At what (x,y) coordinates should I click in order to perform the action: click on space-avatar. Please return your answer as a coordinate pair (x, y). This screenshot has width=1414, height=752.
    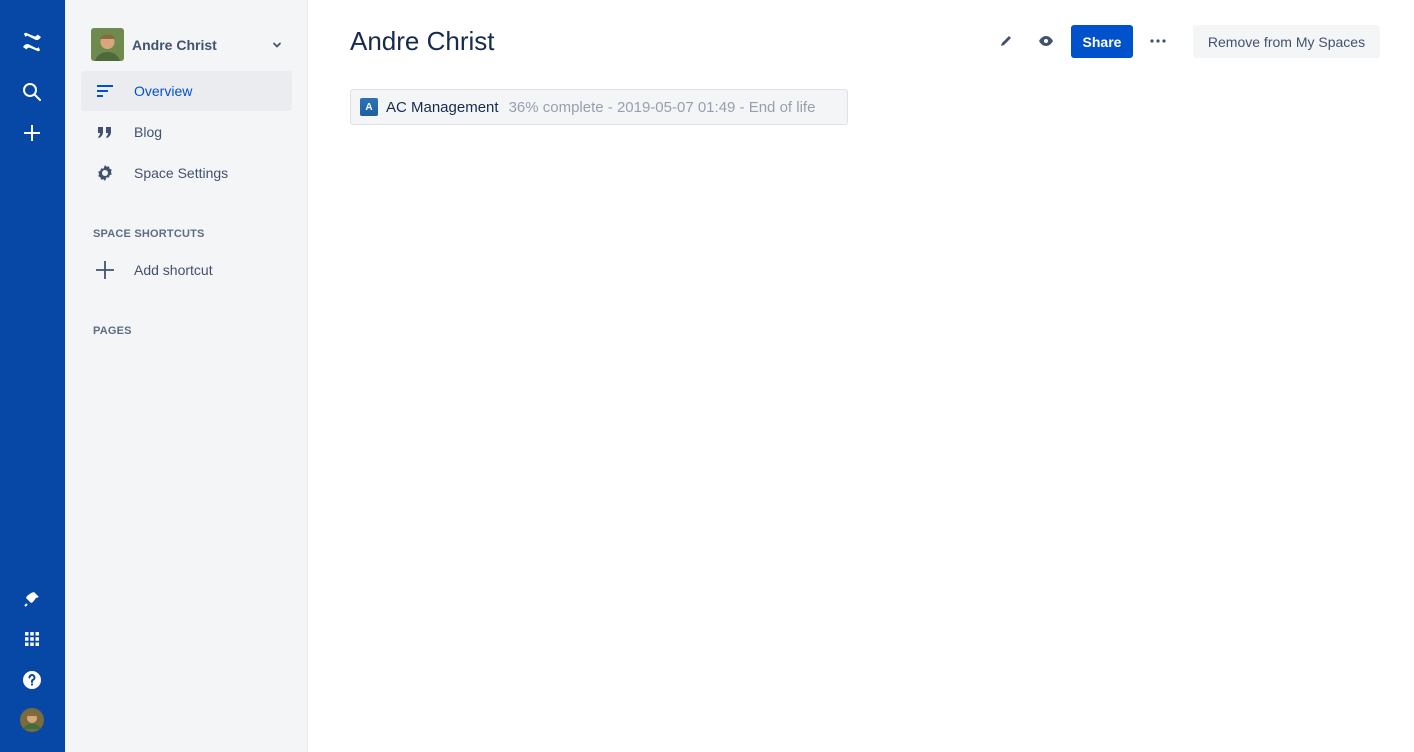
    Looking at the image, I should click on (107, 44).